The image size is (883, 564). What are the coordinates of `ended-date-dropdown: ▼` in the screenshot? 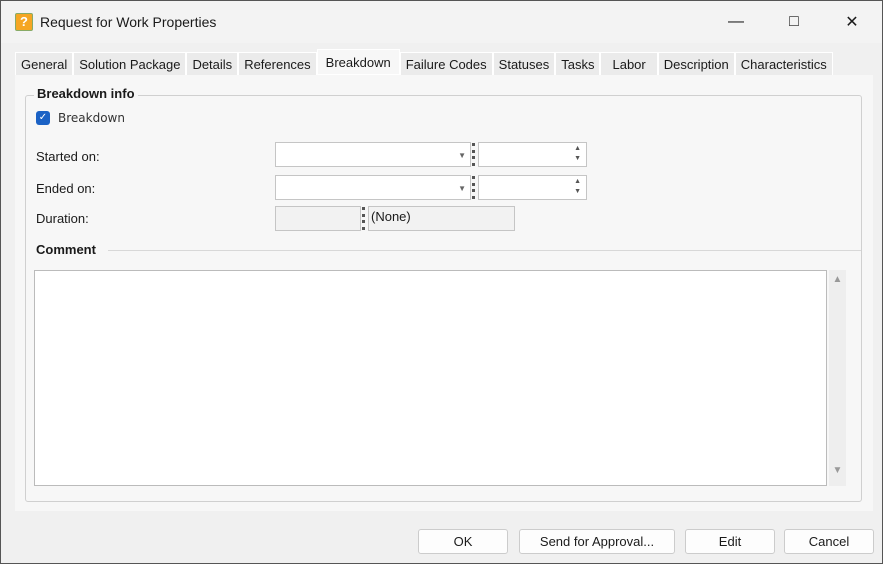 It's located at (373, 187).